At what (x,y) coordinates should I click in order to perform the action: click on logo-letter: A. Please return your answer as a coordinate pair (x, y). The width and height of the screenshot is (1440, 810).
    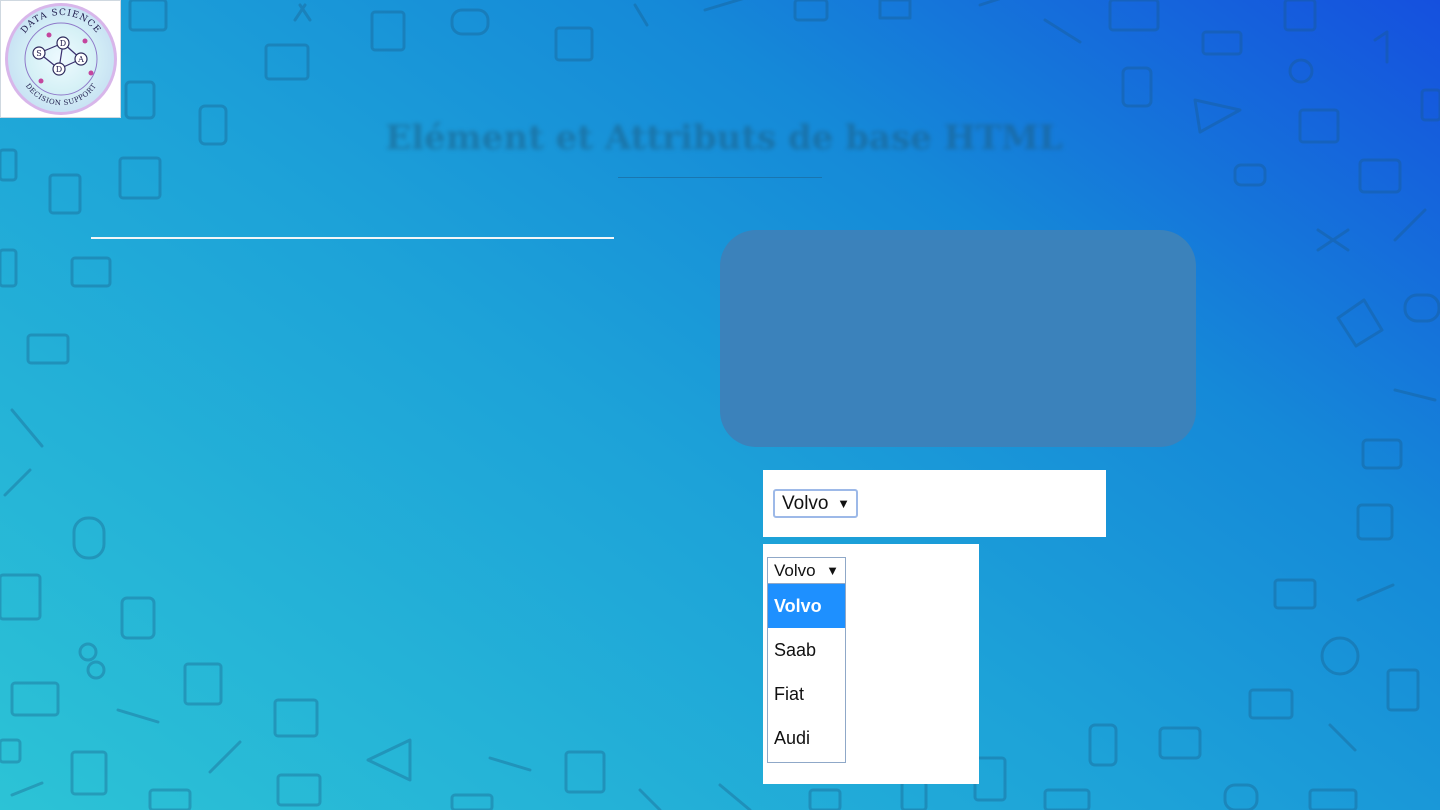
    Looking at the image, I should click on (80, 59).